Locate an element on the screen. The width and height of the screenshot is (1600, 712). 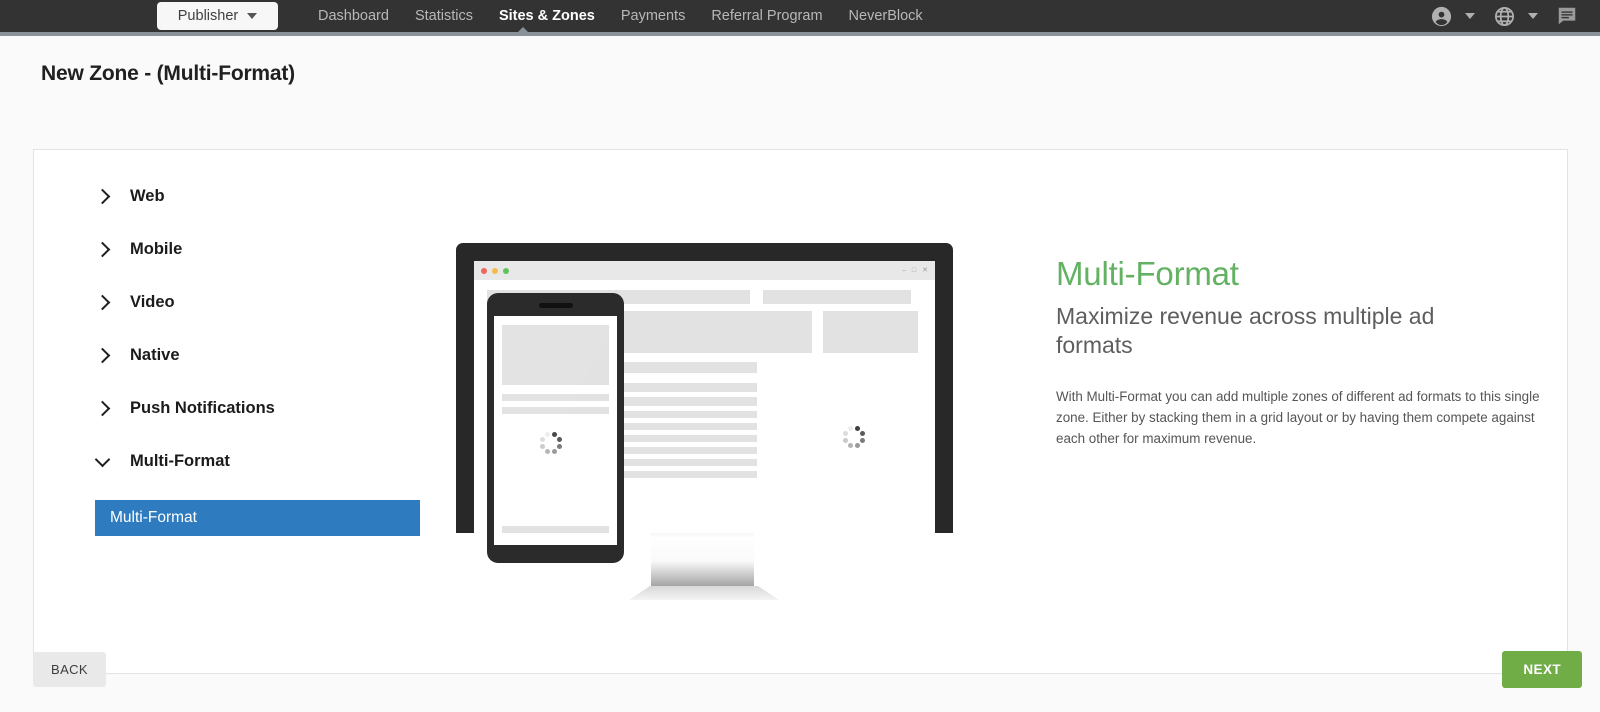
phone-screen is located at coordinates (555, 430).